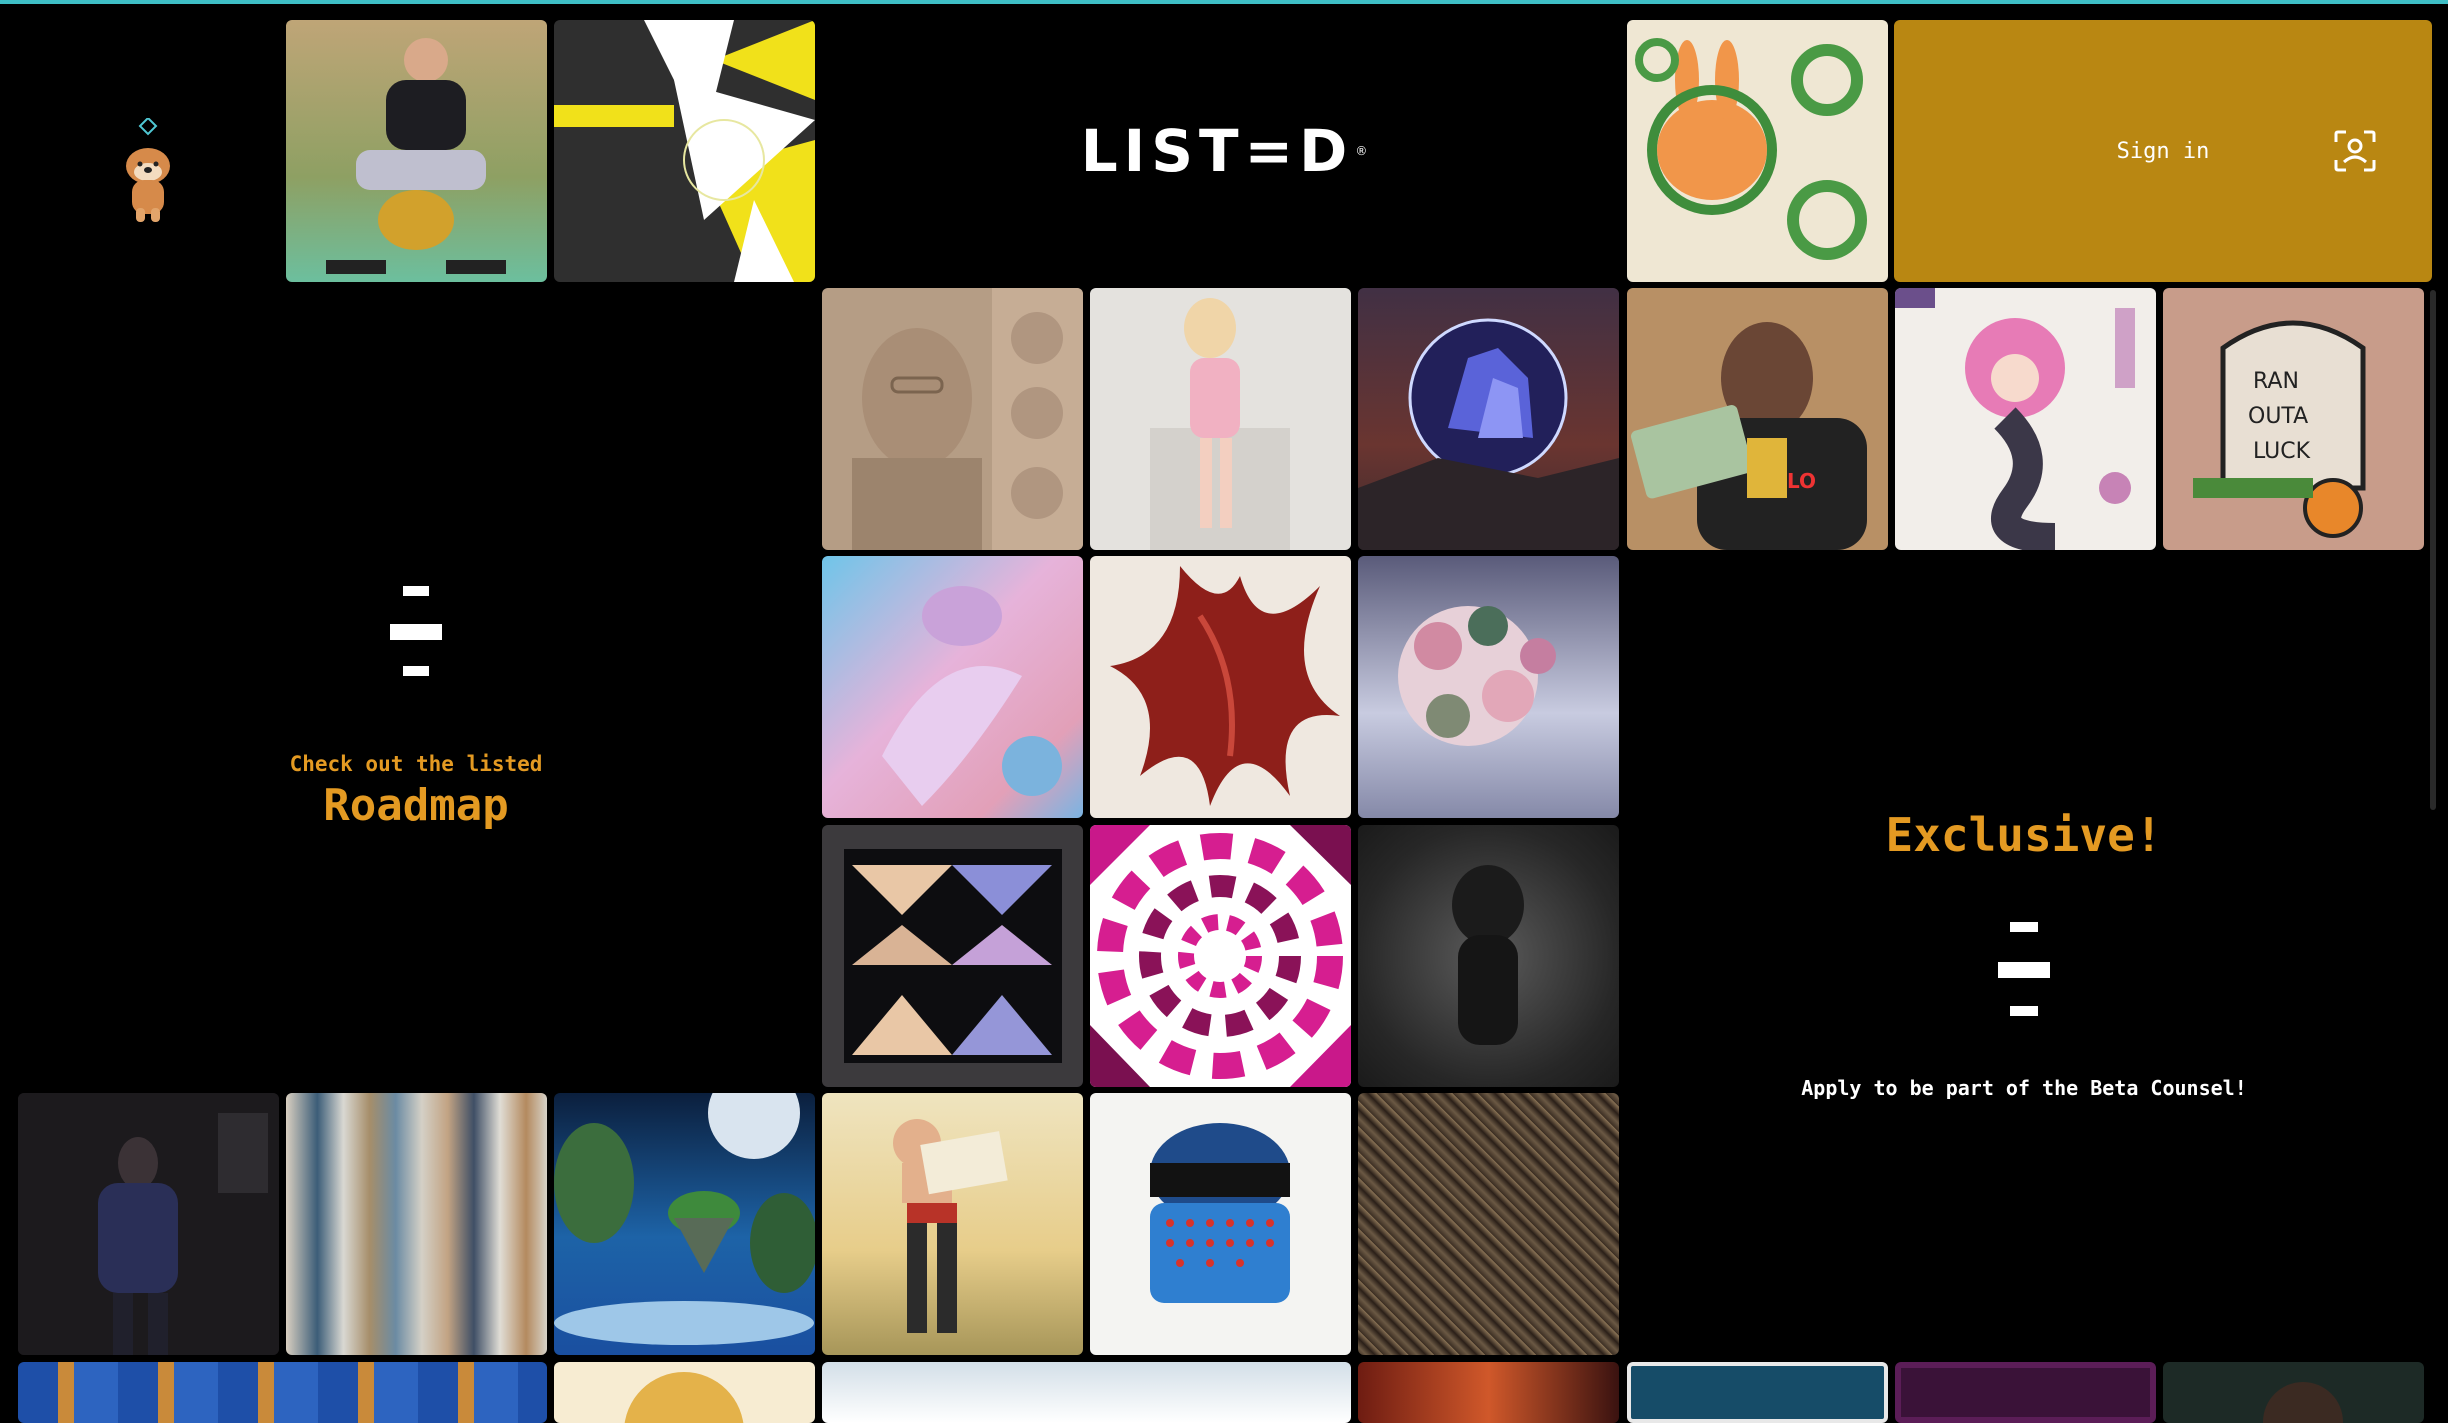 This screenshot has width=2448, height=1423. I want to click on dark-portrait-artwork, so click(2303, 1402).